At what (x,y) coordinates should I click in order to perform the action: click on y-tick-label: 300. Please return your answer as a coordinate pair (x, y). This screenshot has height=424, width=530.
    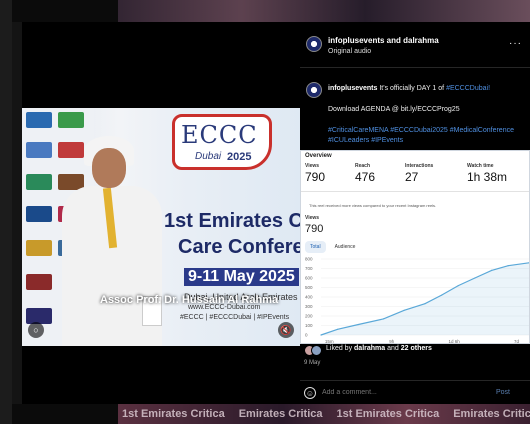
    Looking at the image, I should click on (309, 306).